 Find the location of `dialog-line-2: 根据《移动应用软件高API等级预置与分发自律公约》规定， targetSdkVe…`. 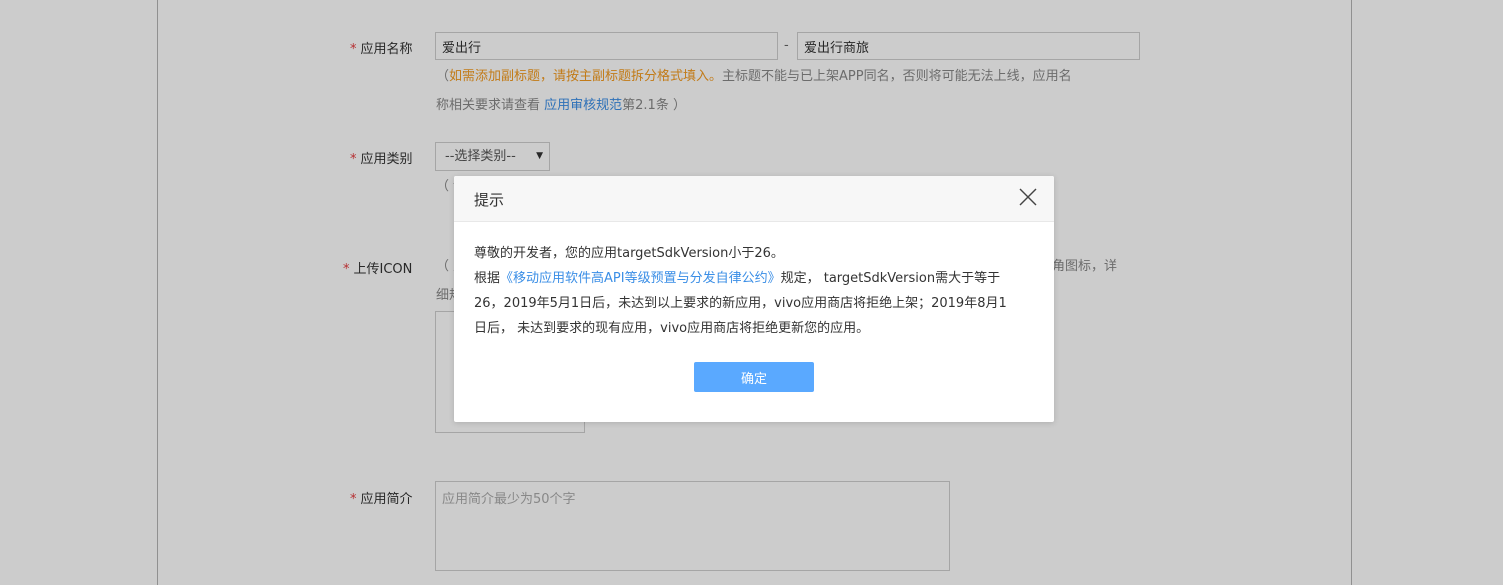

dialog-line-2: 根据《移动应用软件高API等级预置与分发自律公约》规定， targetSdkVe… is located at coordinates (737, 278).